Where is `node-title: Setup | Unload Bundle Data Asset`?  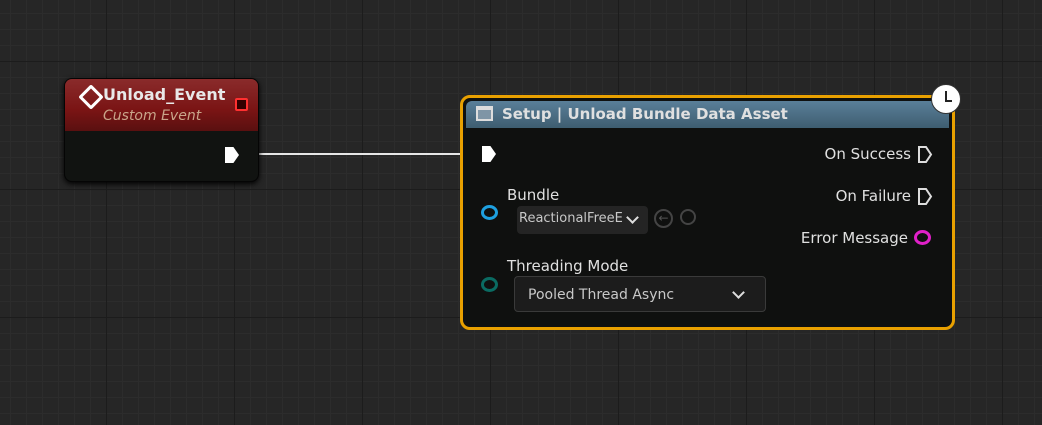
node-title: Setup | Unload Bundle Data Asset is located at coordinates (645, 114).